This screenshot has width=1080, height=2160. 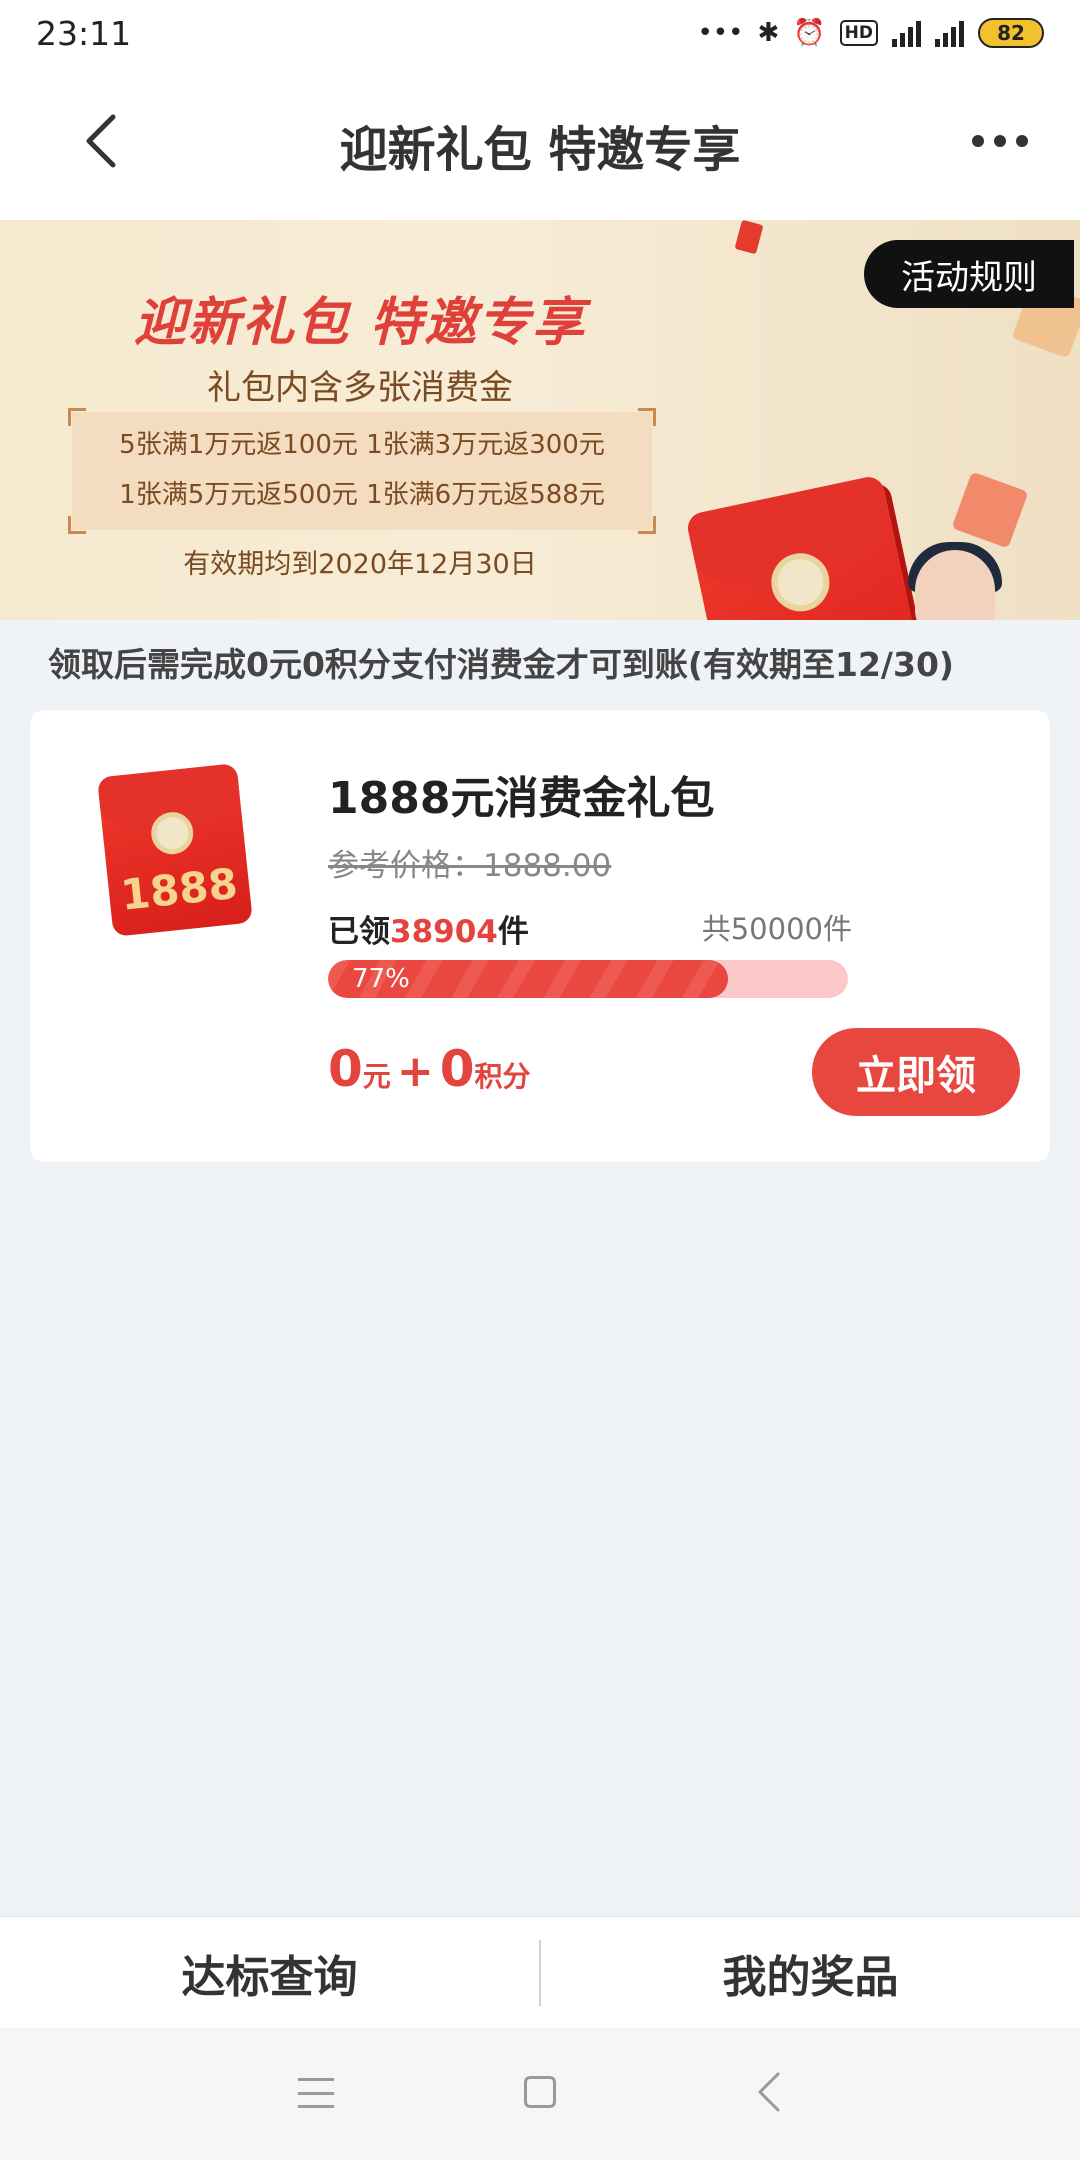 I want to click on person-illustration-head, so click(x=955, y=585).